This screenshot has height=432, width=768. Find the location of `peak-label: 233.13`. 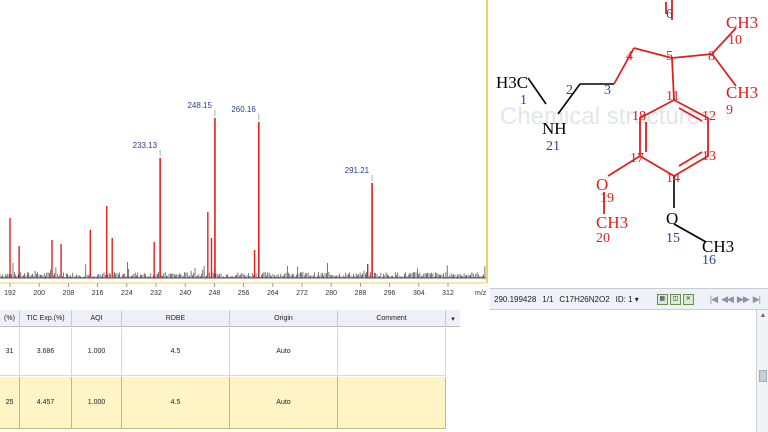

peak-label: 233.13 is located at coordinates (145, 145).